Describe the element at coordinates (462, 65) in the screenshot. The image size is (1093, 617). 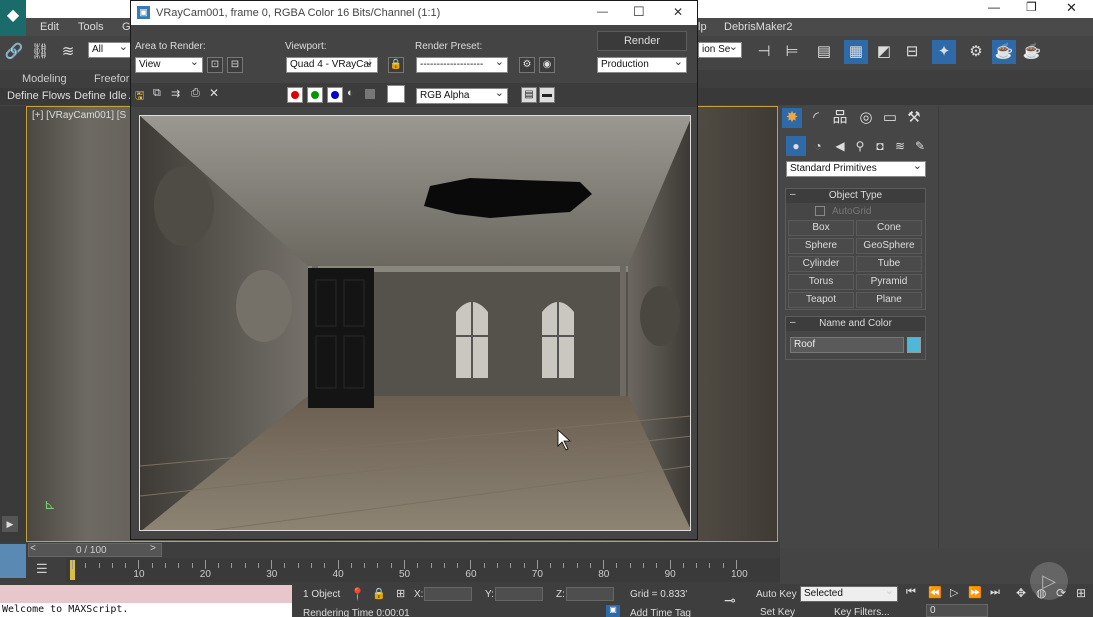
I see `render-preset-dropdown: -------------------` at that location.